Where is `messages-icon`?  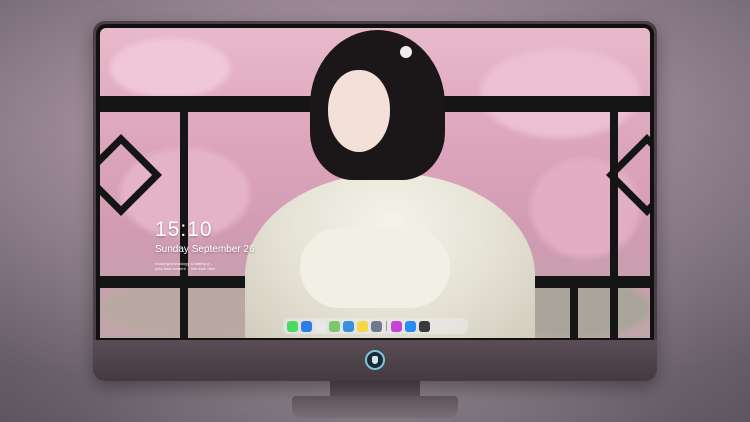
messages-icon is located at coordinates (292, 326).